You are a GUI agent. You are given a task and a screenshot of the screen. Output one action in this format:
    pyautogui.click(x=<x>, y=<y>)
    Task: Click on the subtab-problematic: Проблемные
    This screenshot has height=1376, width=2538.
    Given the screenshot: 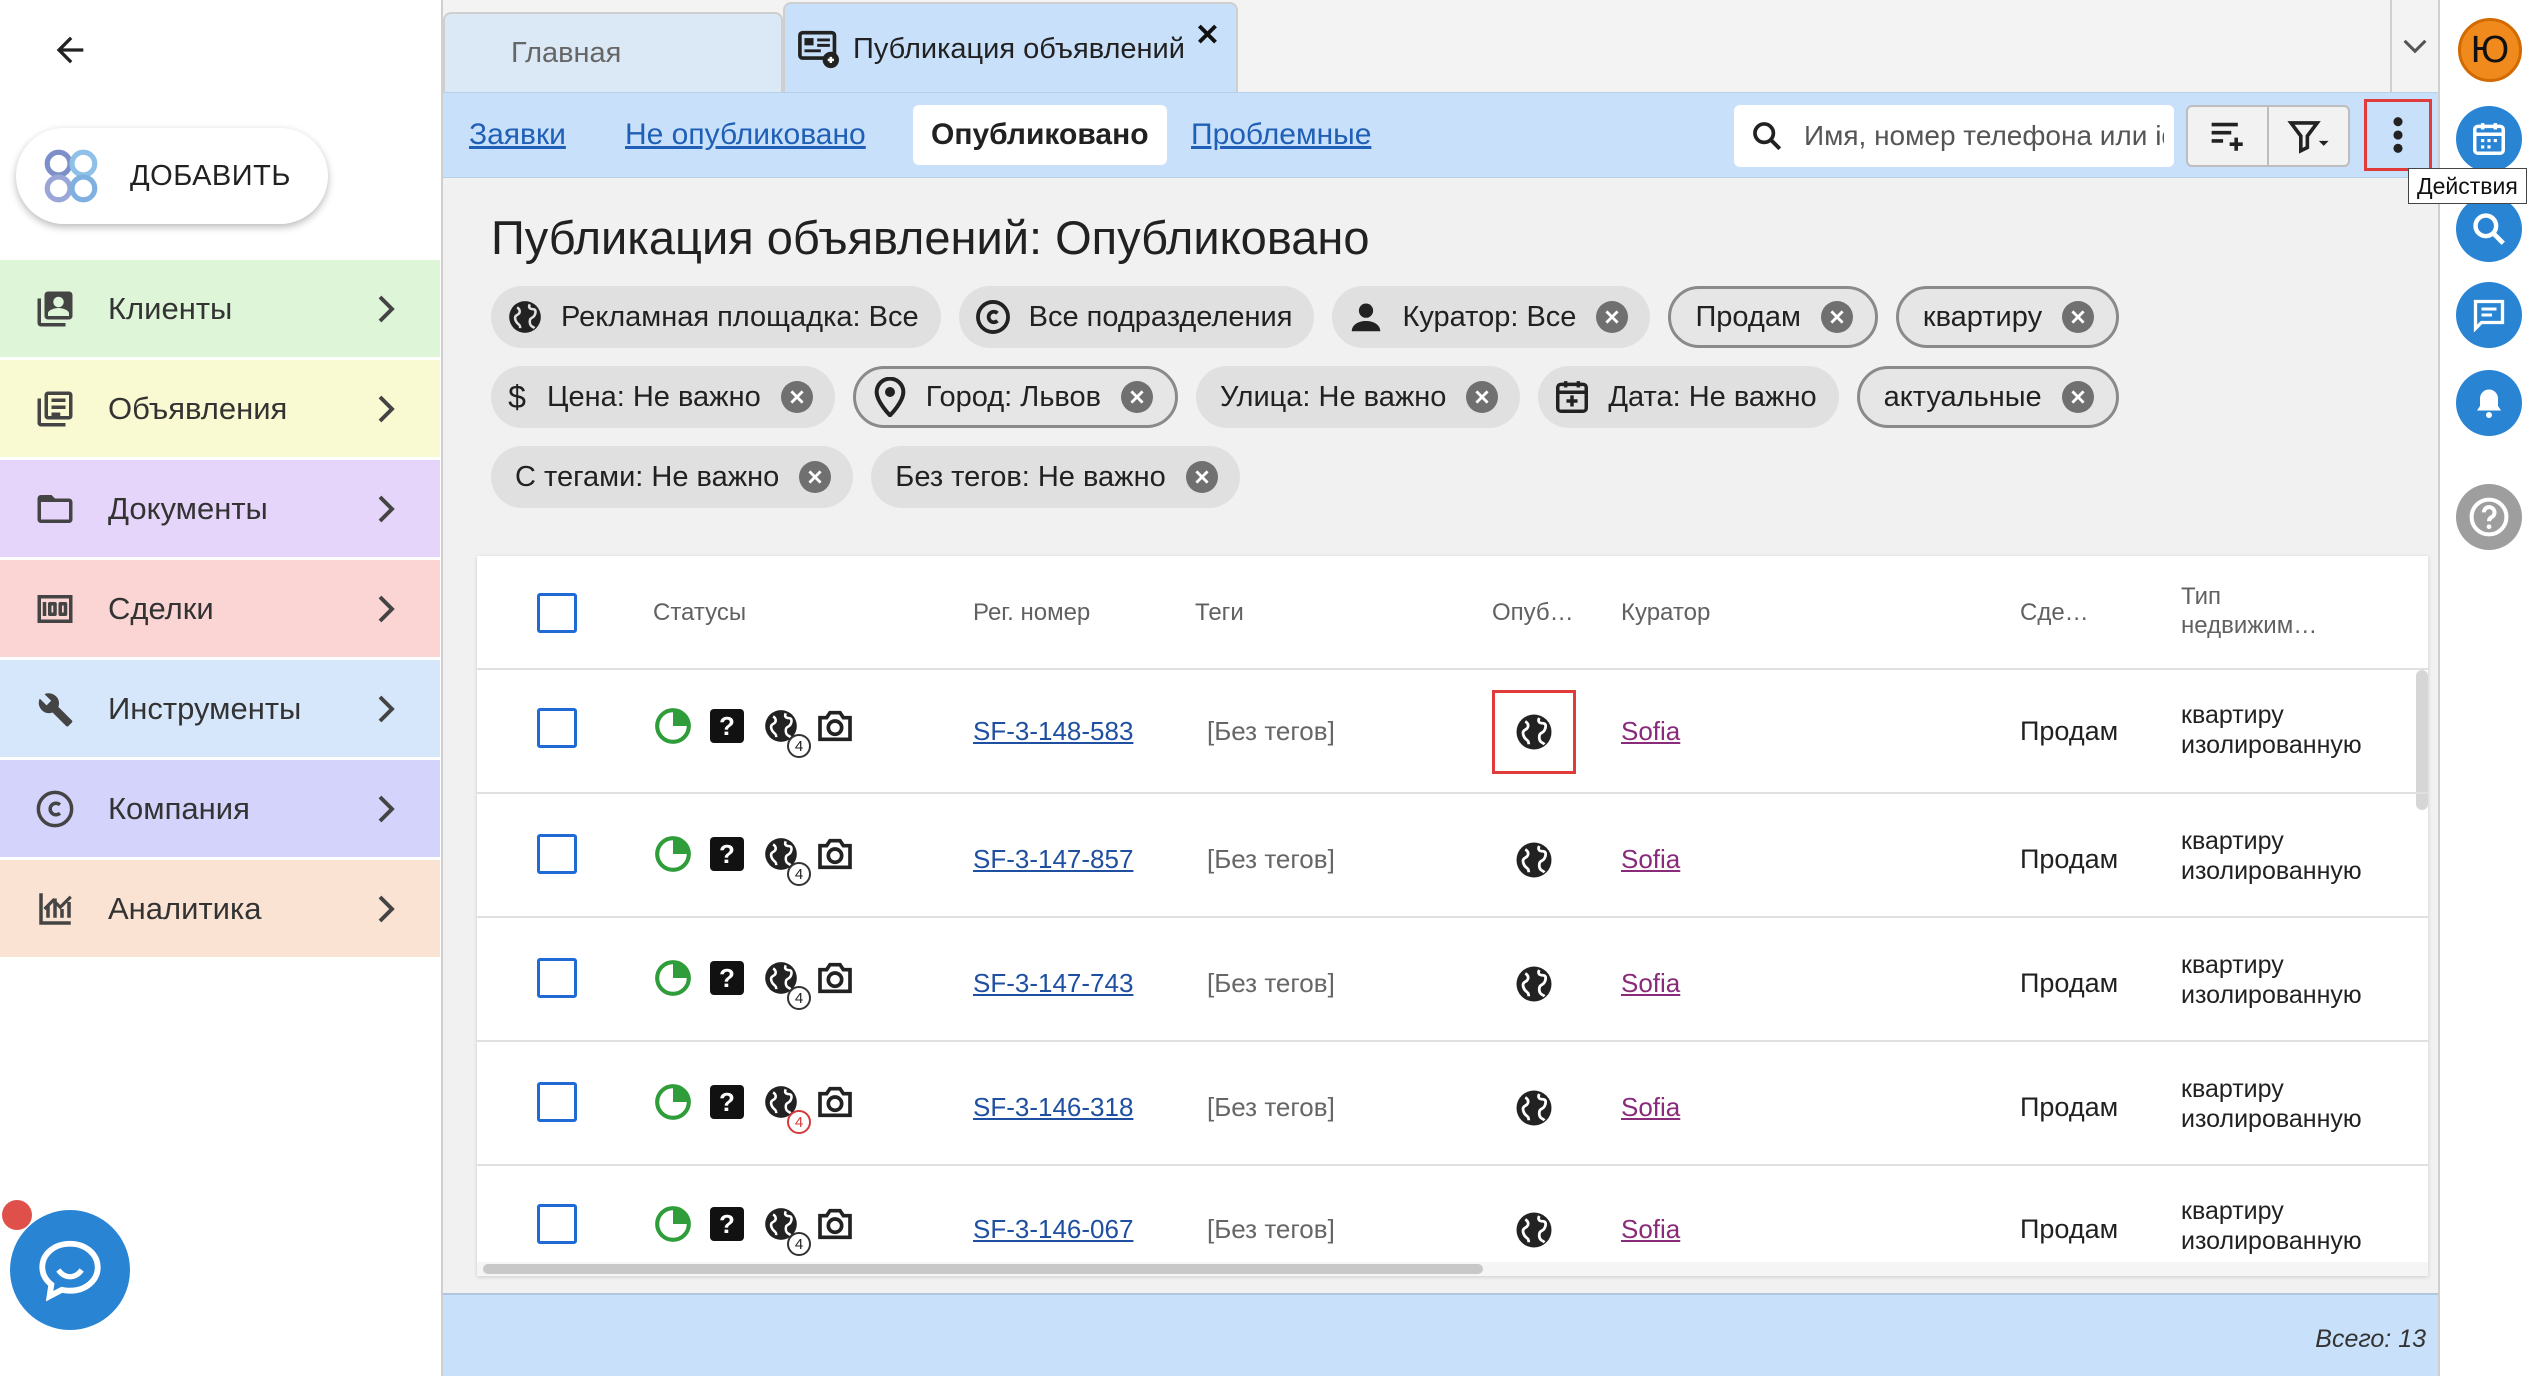 What is the action you would take?
    pyautogui.click(x=1281, y=135)
    